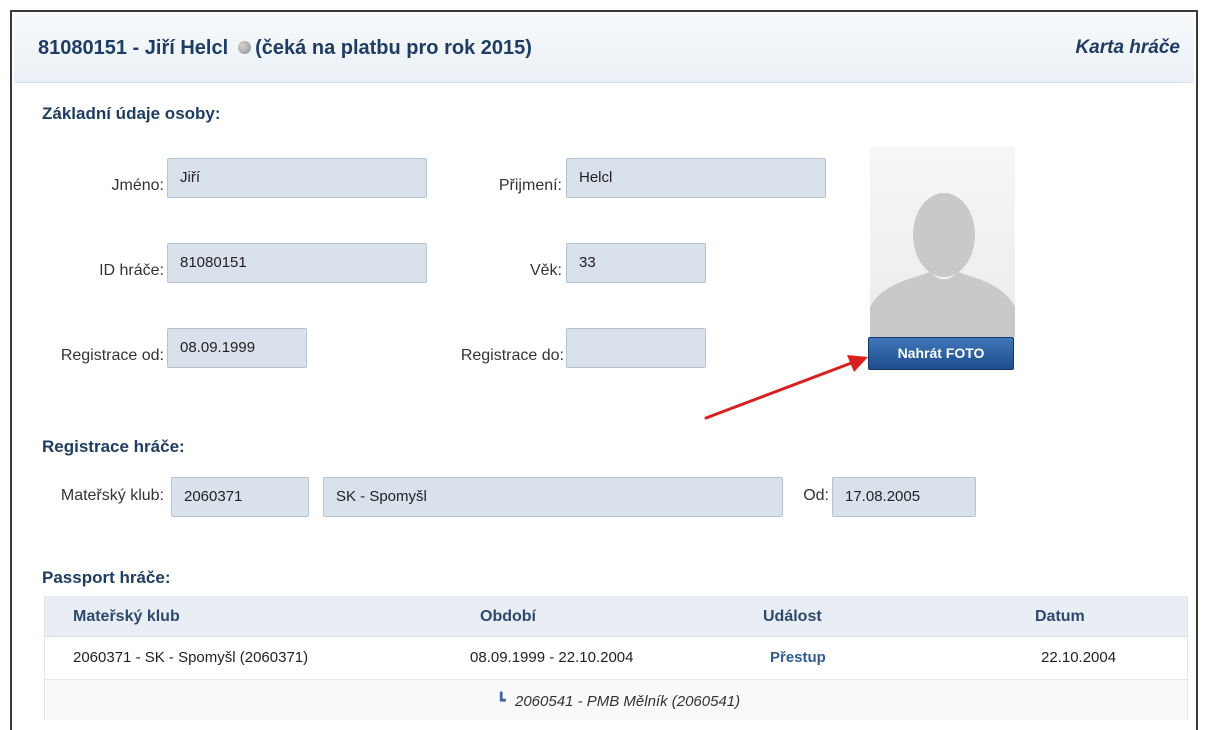 This screenshot has width=1206, height=730. I want to click on sub-row-club: 2060541 - PMB Mělník (2060541), so click(628, 701).